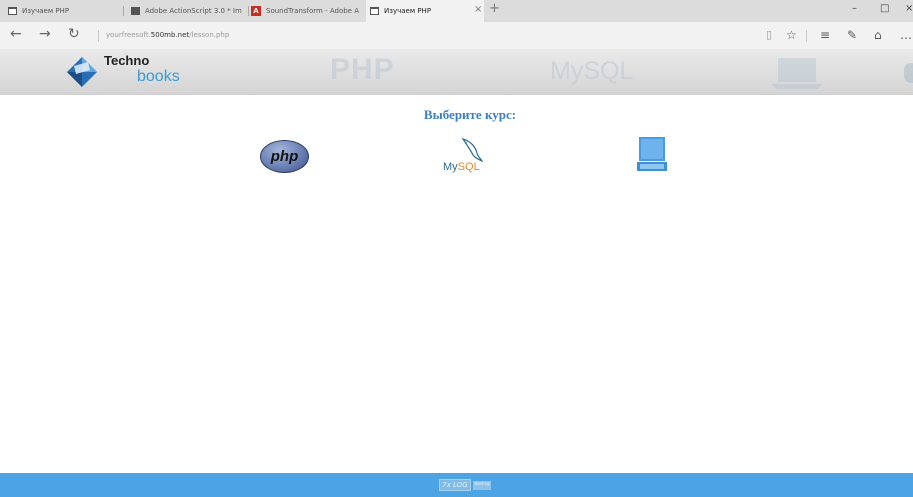 The width and height of the screenshot is (913, 497). What do you see at coordinates (98, 36) in the screenshot?
I see `address-divider` at bounding box center [98, 36].